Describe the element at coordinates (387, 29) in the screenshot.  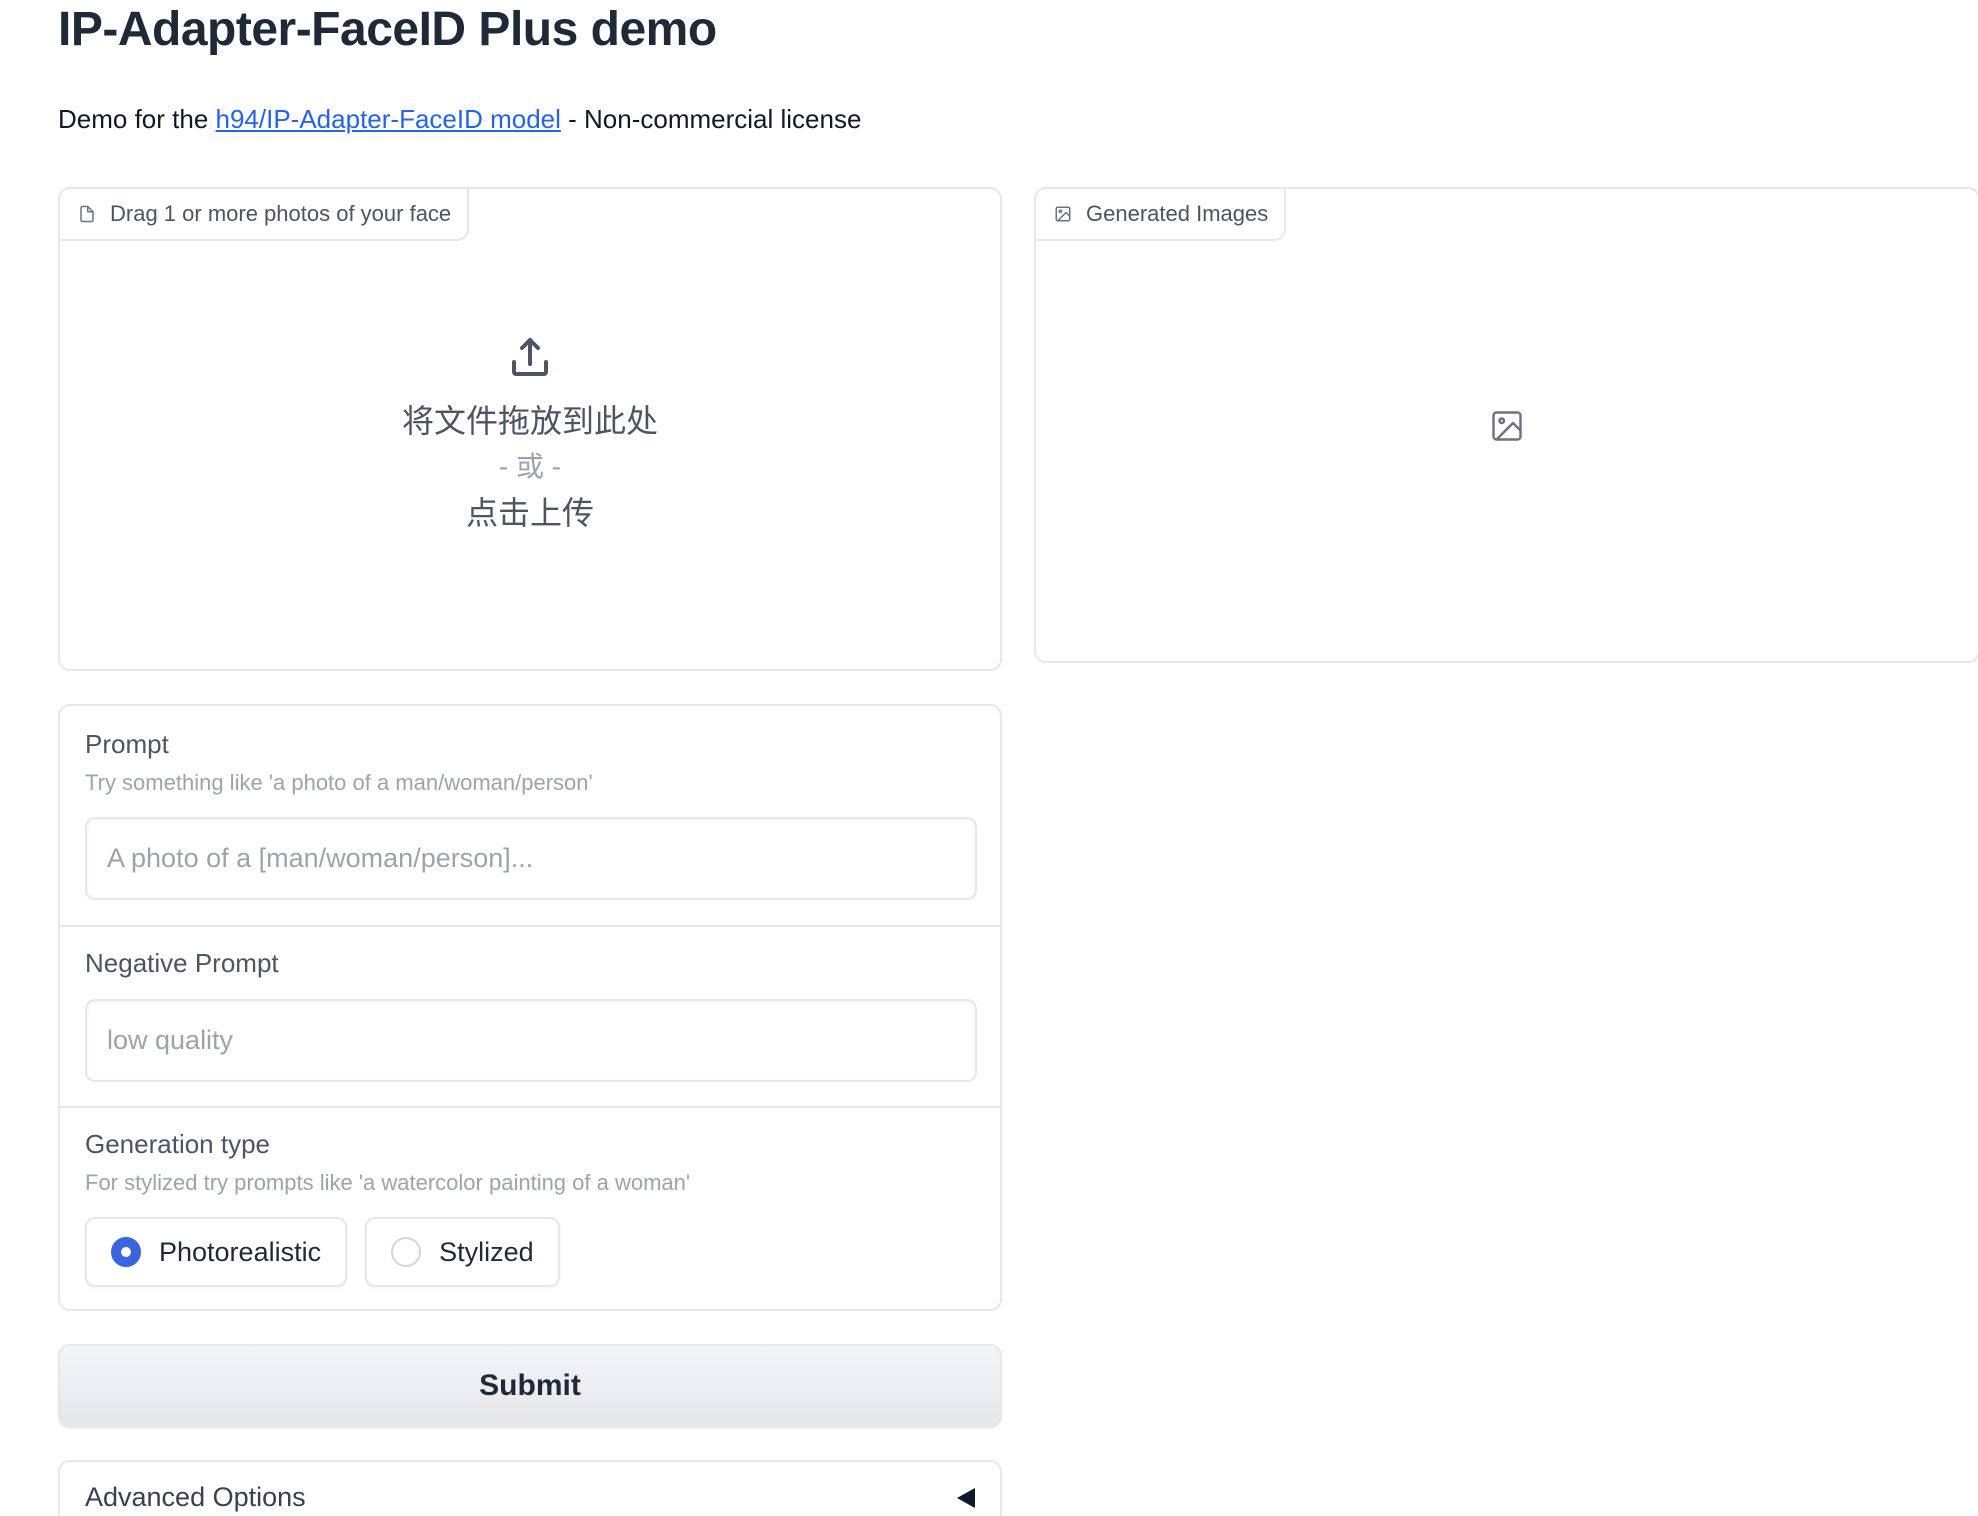
I see `page-title: IP-Adapter-FaceID Plus demo` at that location.